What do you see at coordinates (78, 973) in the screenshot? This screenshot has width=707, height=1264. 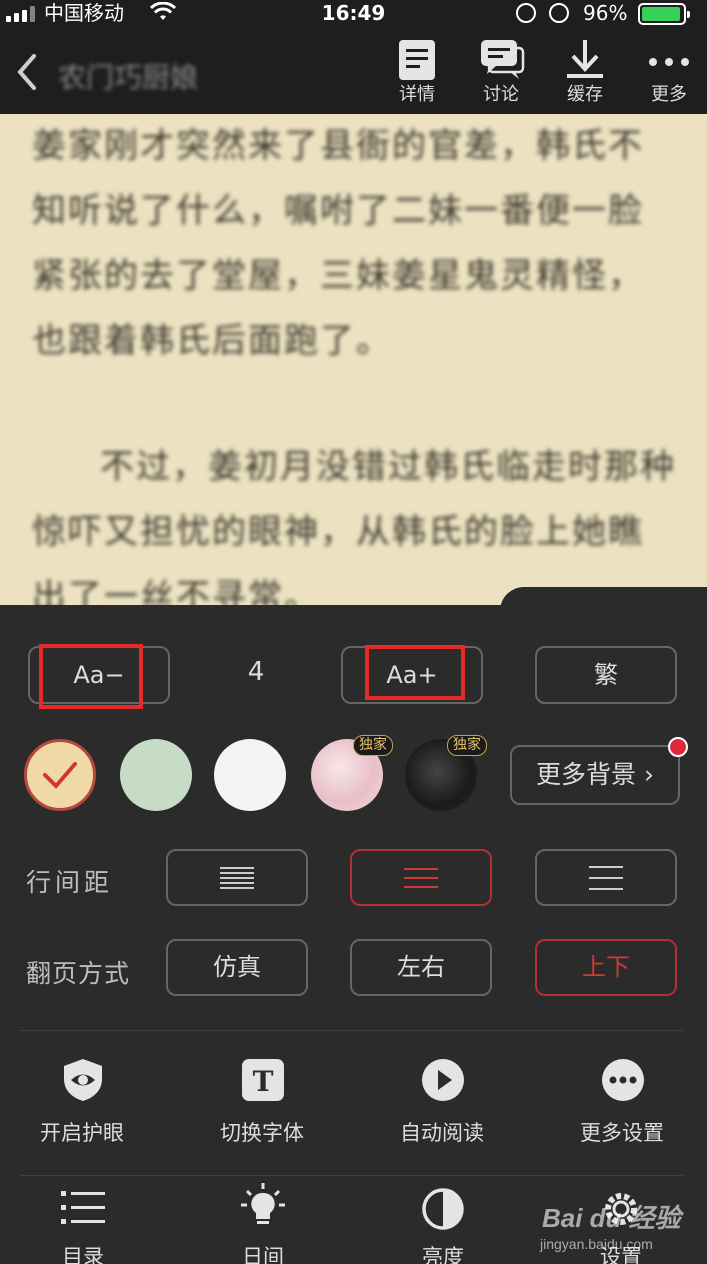 I see `page-turn-label: 翻页方式` at bounding box center [78, 973].